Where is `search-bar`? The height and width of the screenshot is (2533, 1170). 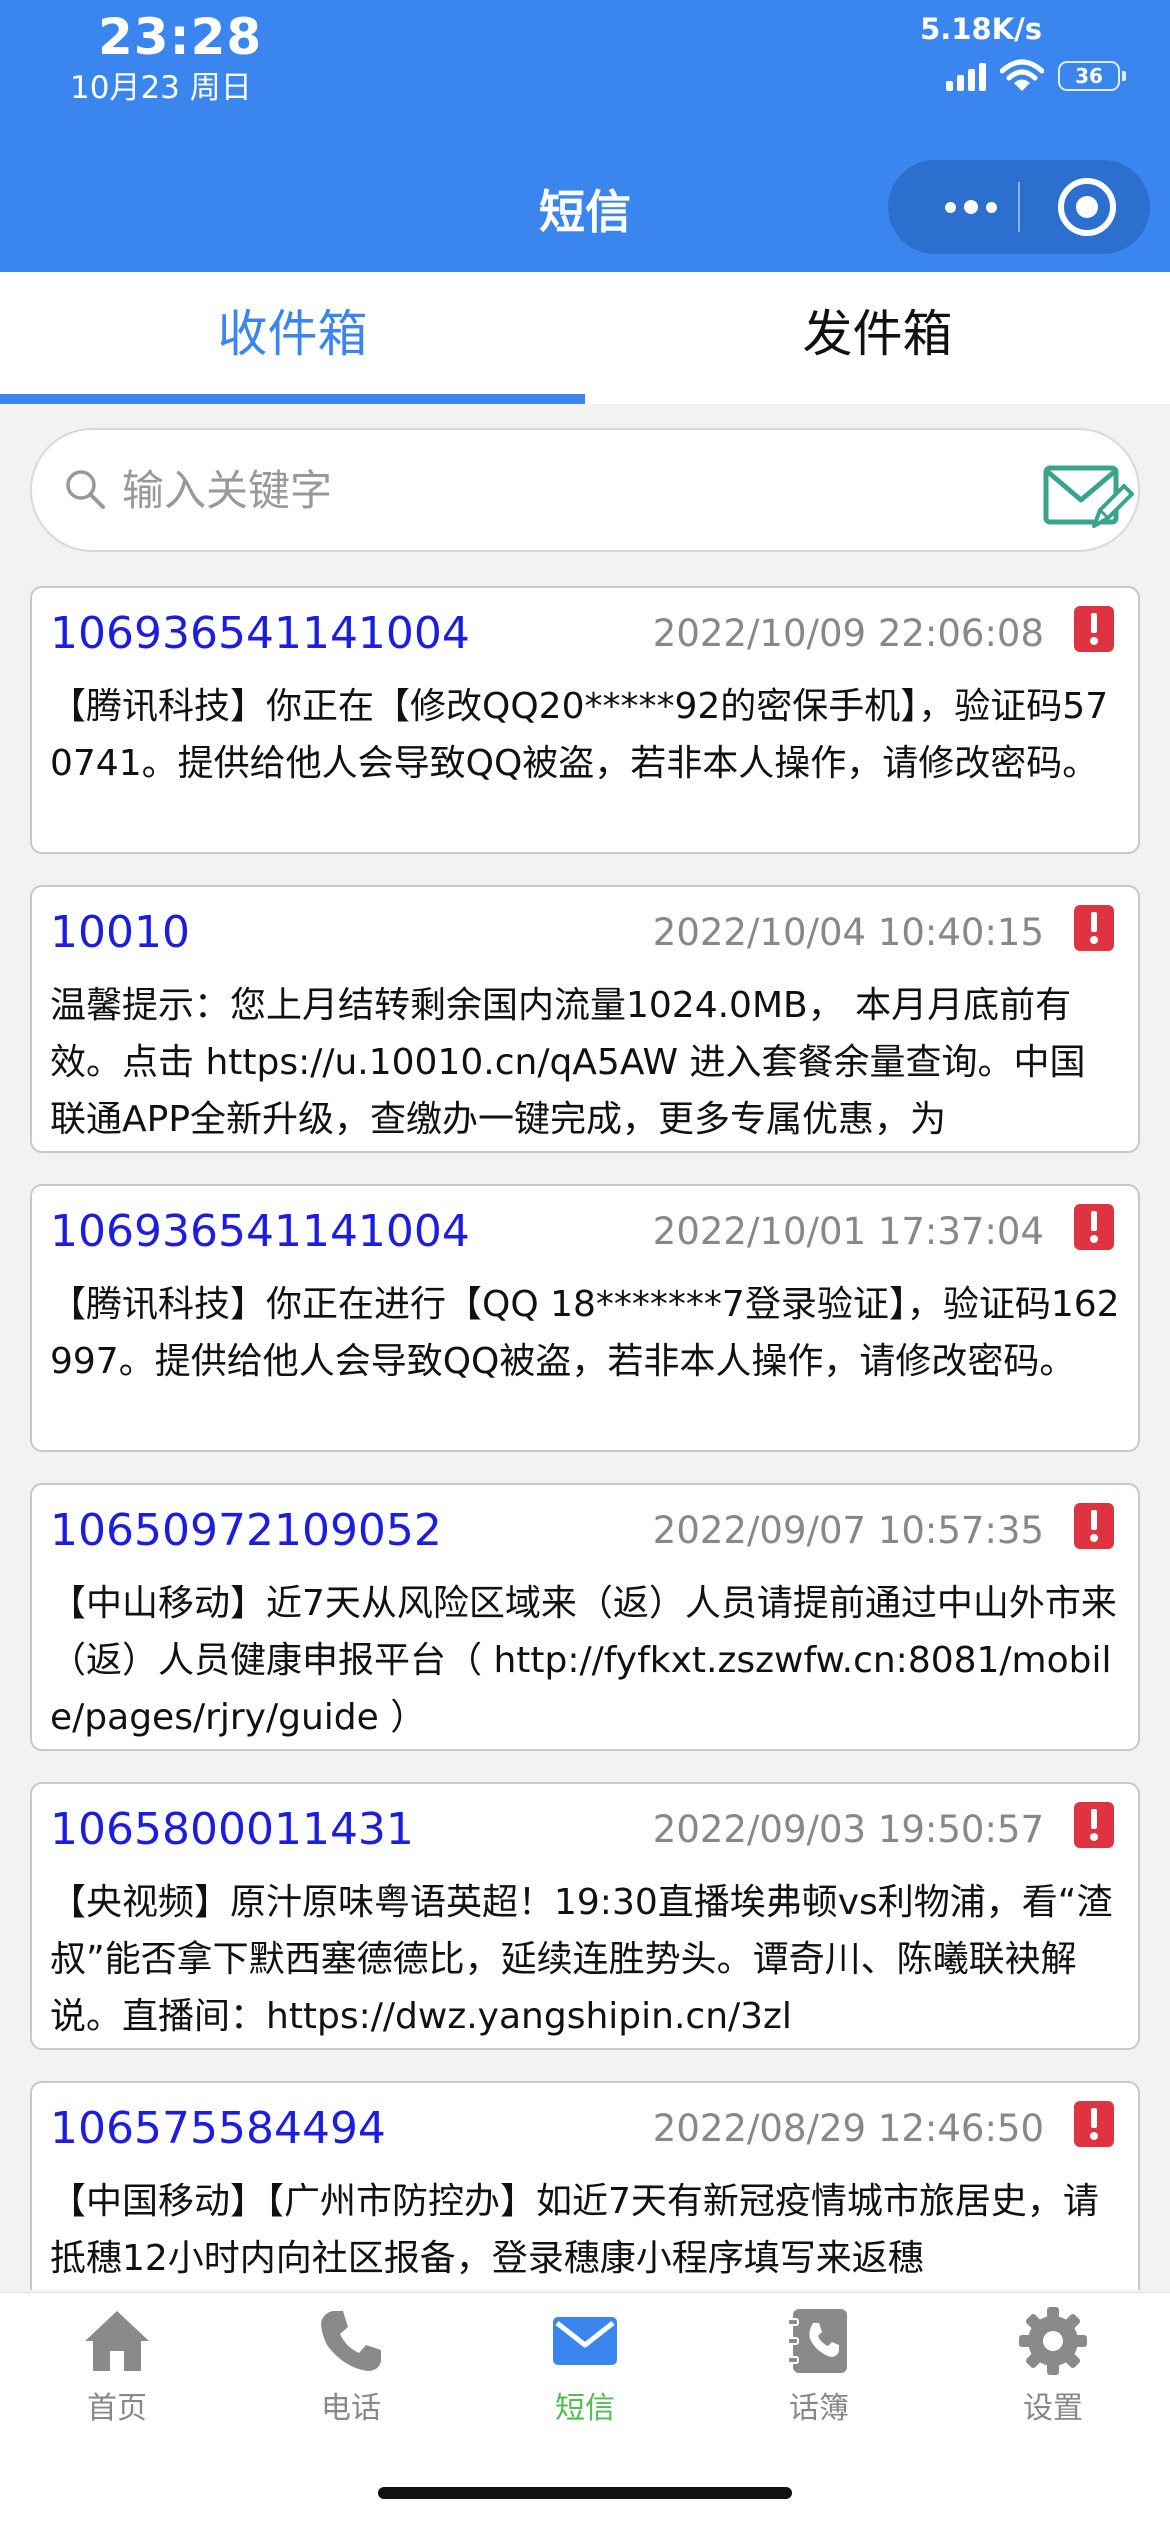 search-bar is located at coordinates (585, 490).